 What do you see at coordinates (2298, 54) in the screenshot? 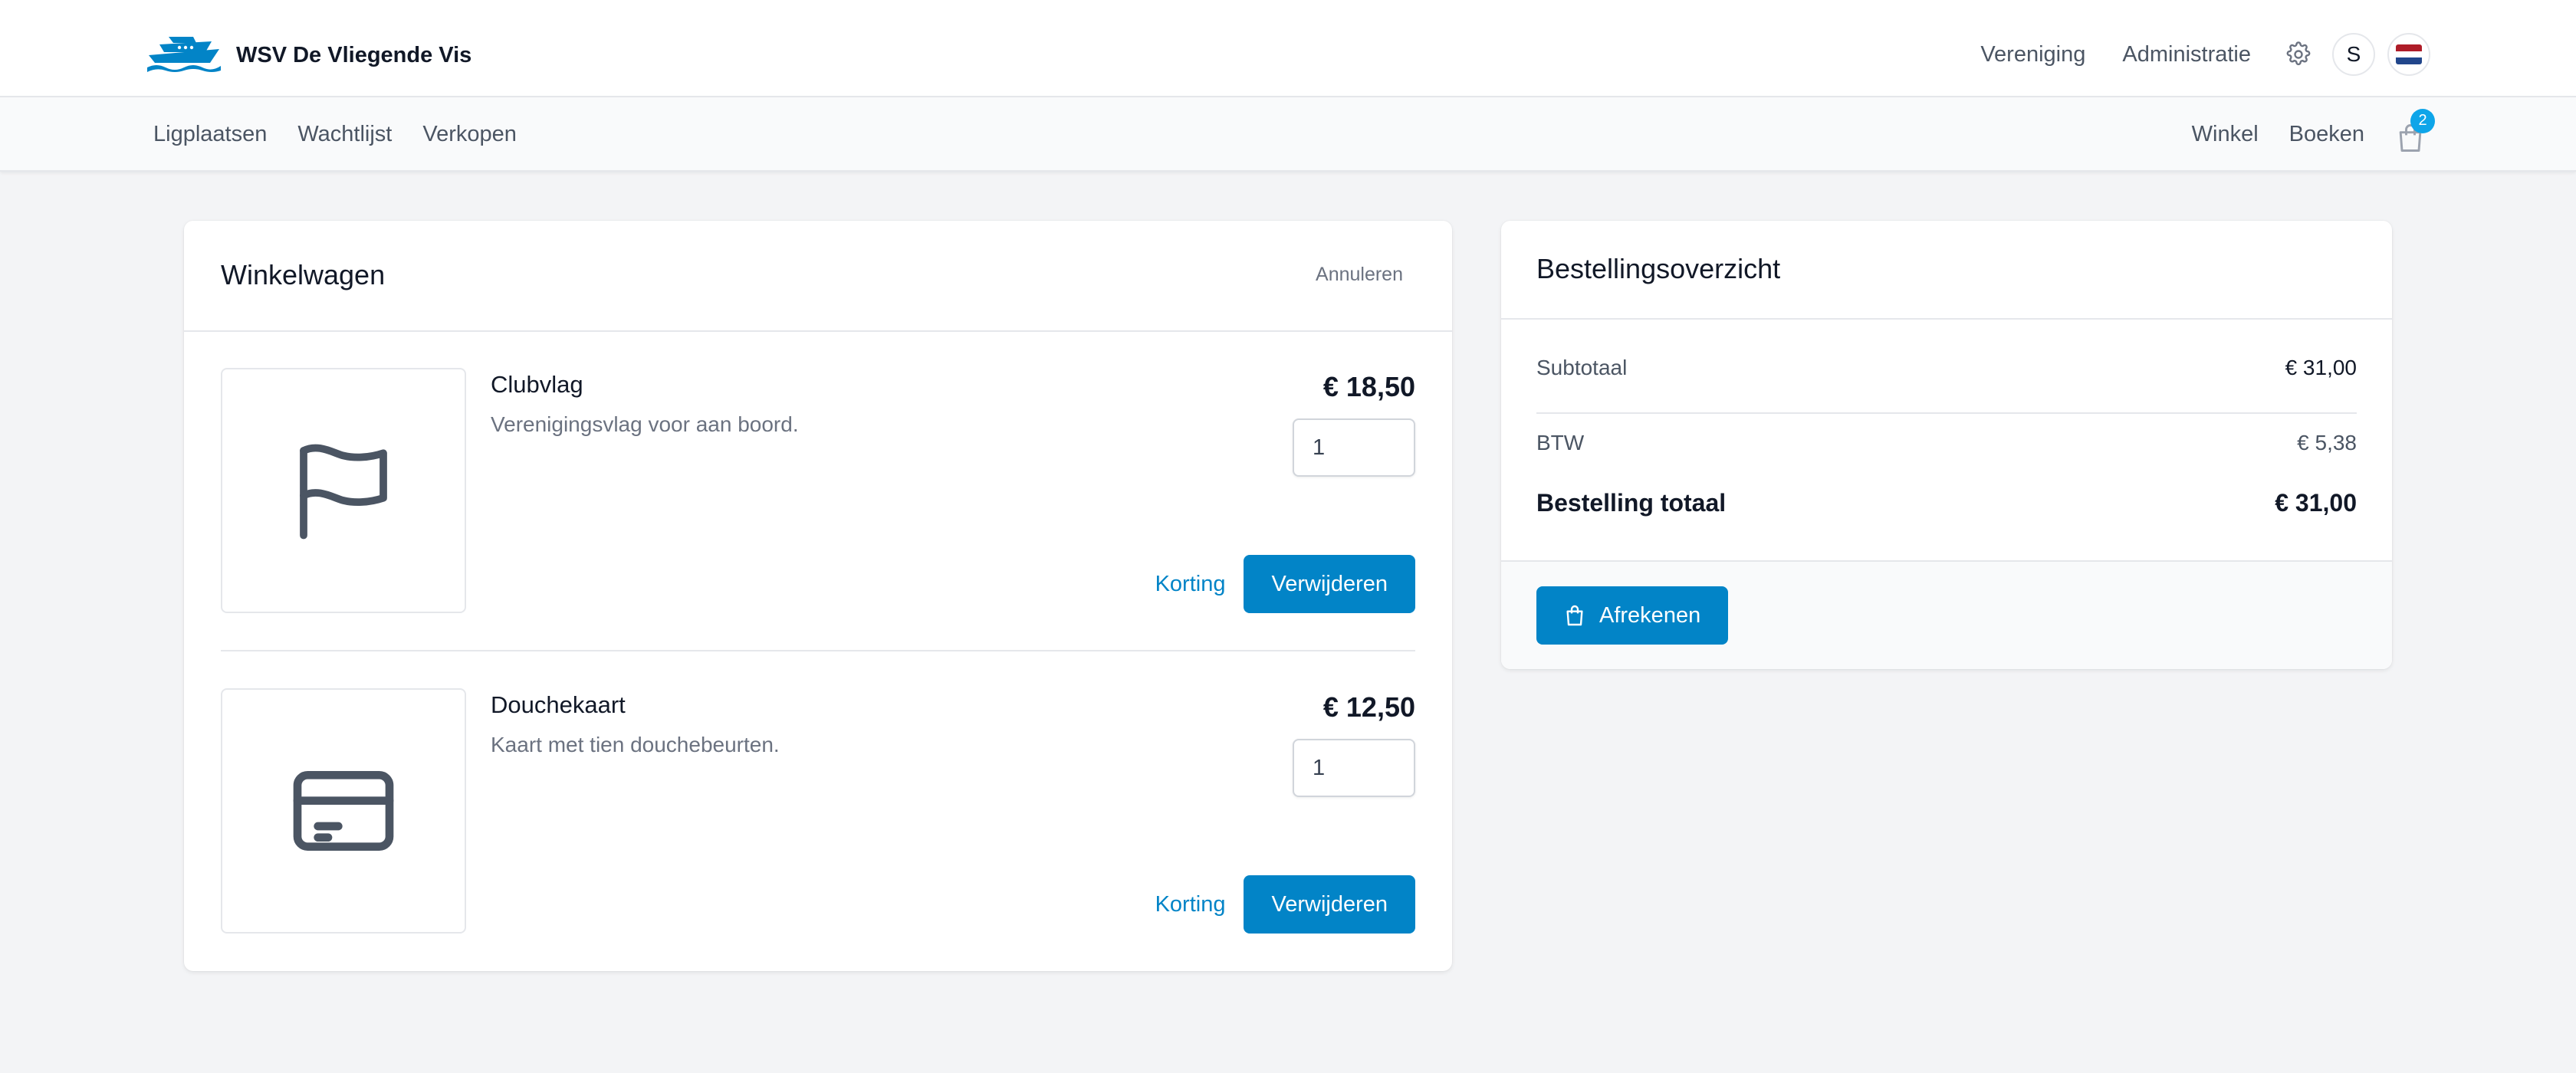
I see `gear-icon` at bounding box center [2298, 54].